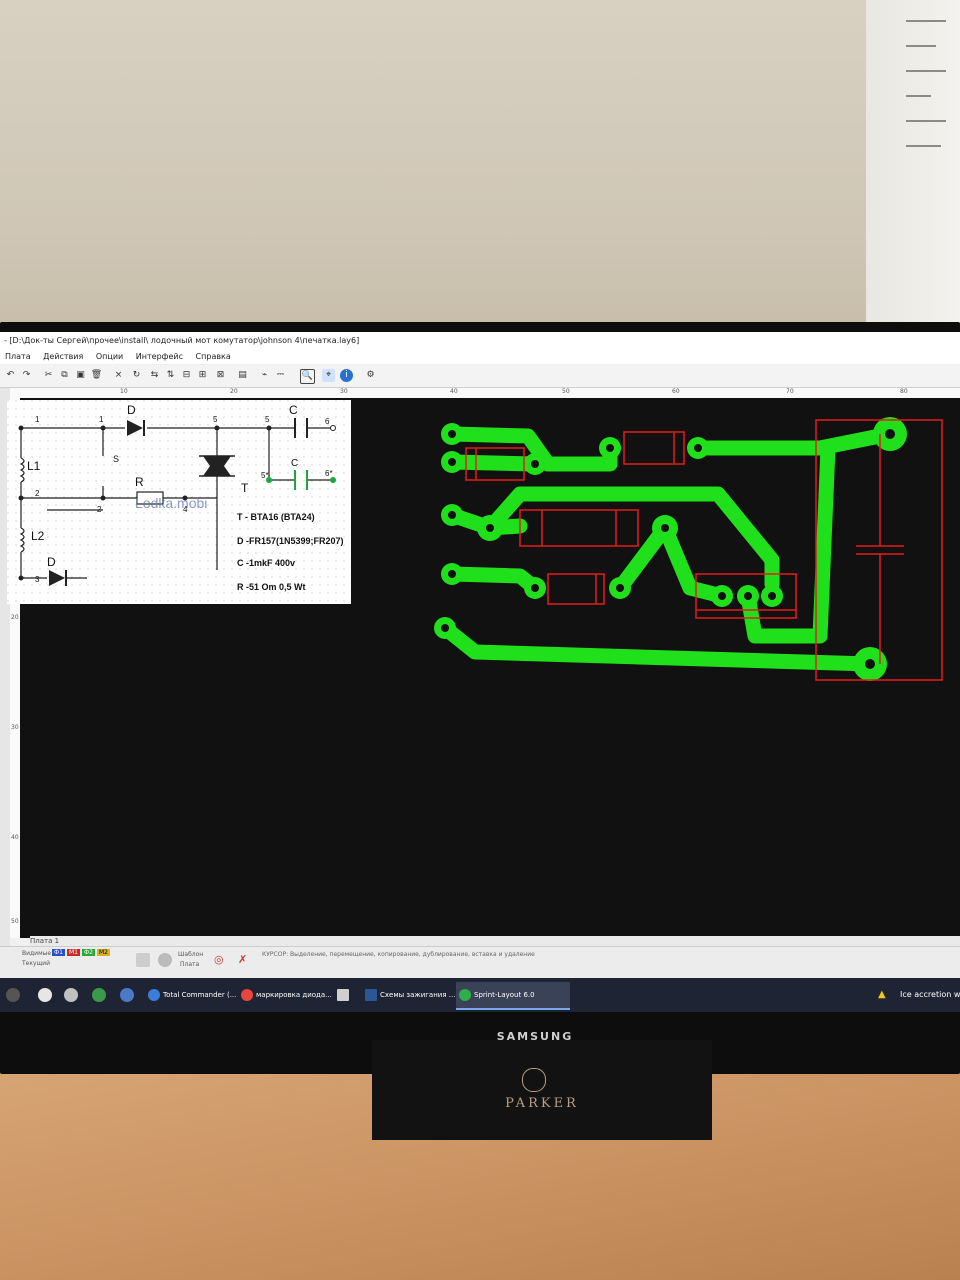 The height and width of the screenshot is (1280, 960). I want to click on layer-f1-button: Ф1, so click(58, 952).